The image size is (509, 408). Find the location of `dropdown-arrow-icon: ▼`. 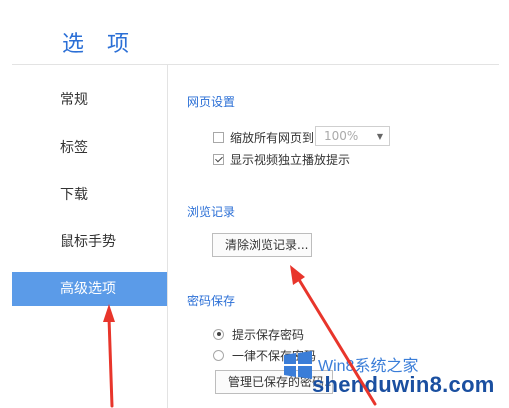

dropdown-arrow-icon: ▼ is located at coordinates (379, 136).